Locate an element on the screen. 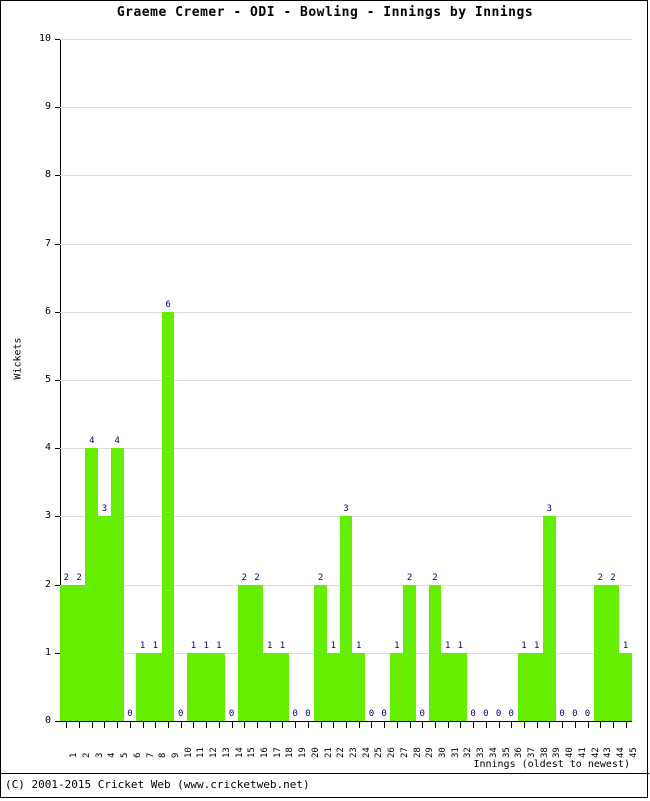 The height and width of the screenshot is (801, 650). y-tick-label: 1 is located at coordinates (47, 652).